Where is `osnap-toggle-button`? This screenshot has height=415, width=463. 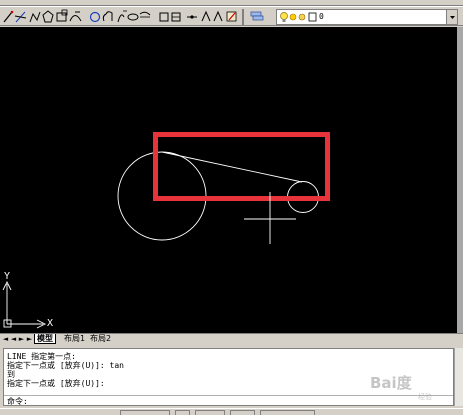
osnap-toggle-button is located at coordinates (287, 412).